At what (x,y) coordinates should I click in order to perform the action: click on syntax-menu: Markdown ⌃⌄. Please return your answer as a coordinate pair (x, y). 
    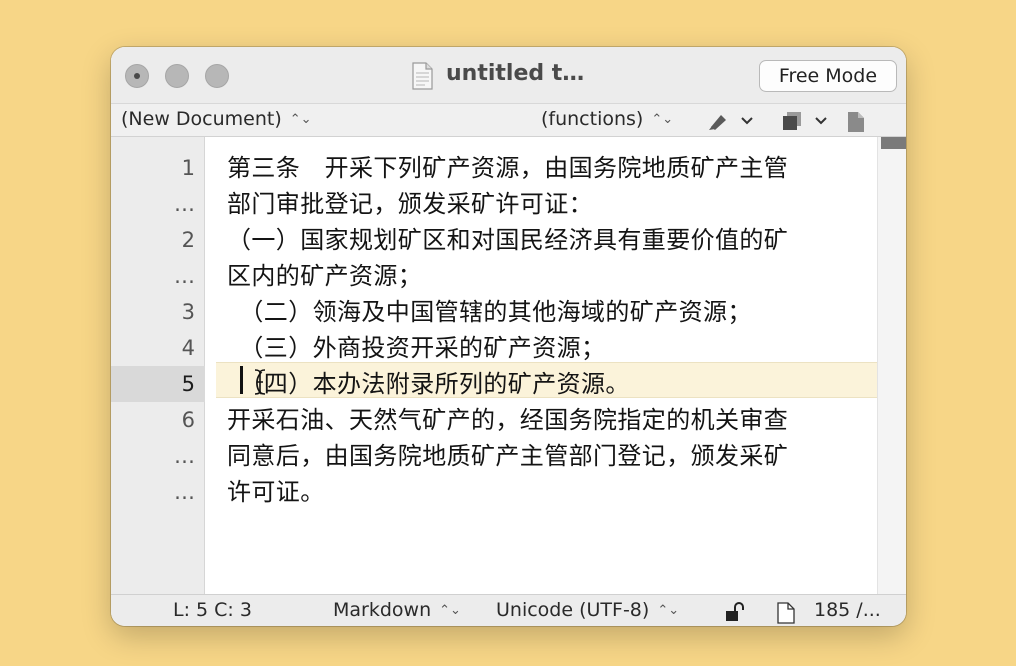
    Looking at the image, I should click on (397, 610).